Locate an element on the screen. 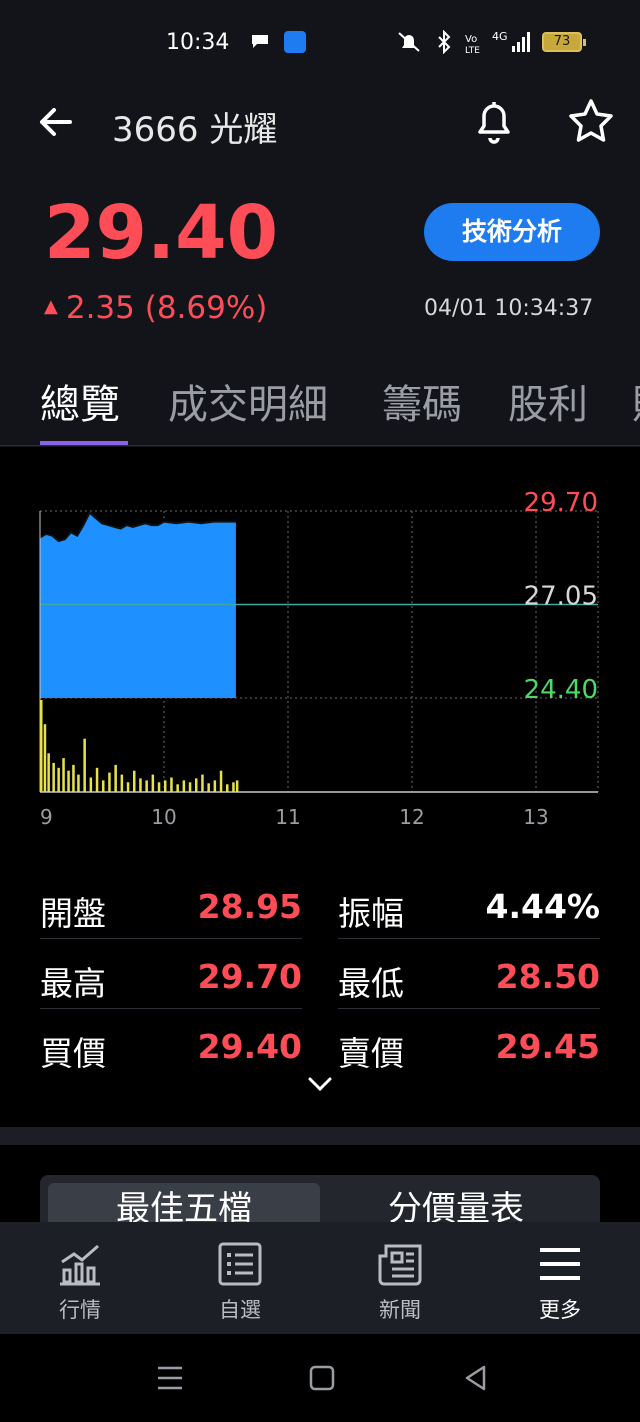  price-change: ▲ 2.35 (8.69%) is located at coordinates (155, 308).